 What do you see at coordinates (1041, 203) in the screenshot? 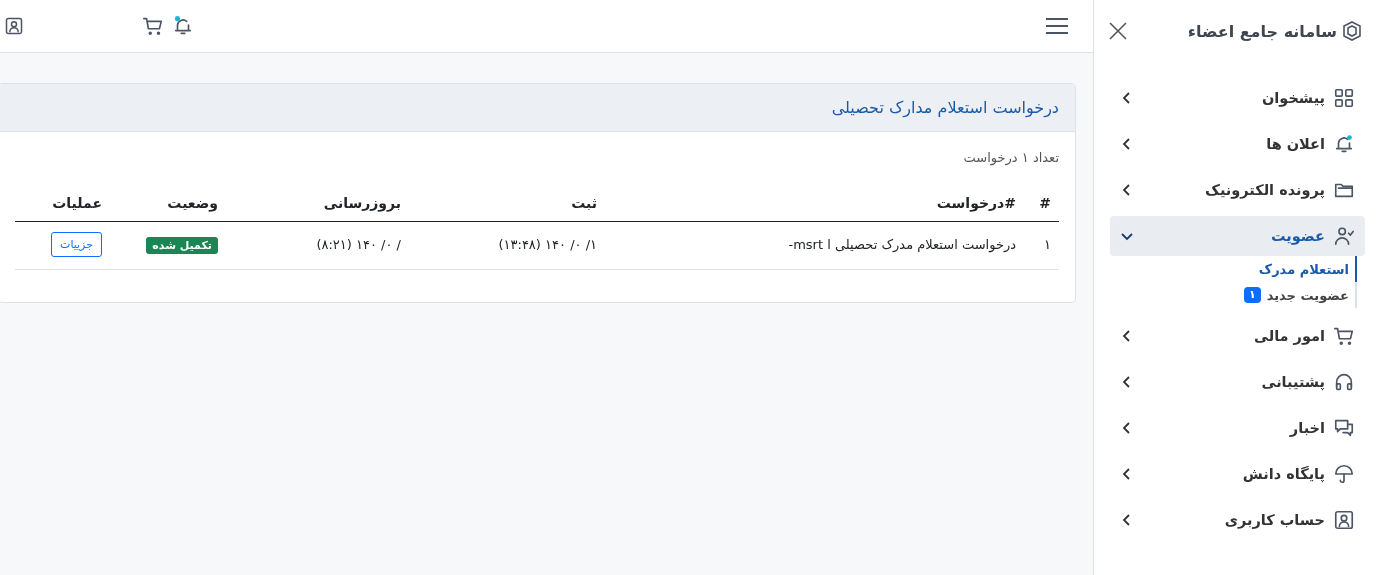
I see `column-header: #` at bounding box center [1041, 203].